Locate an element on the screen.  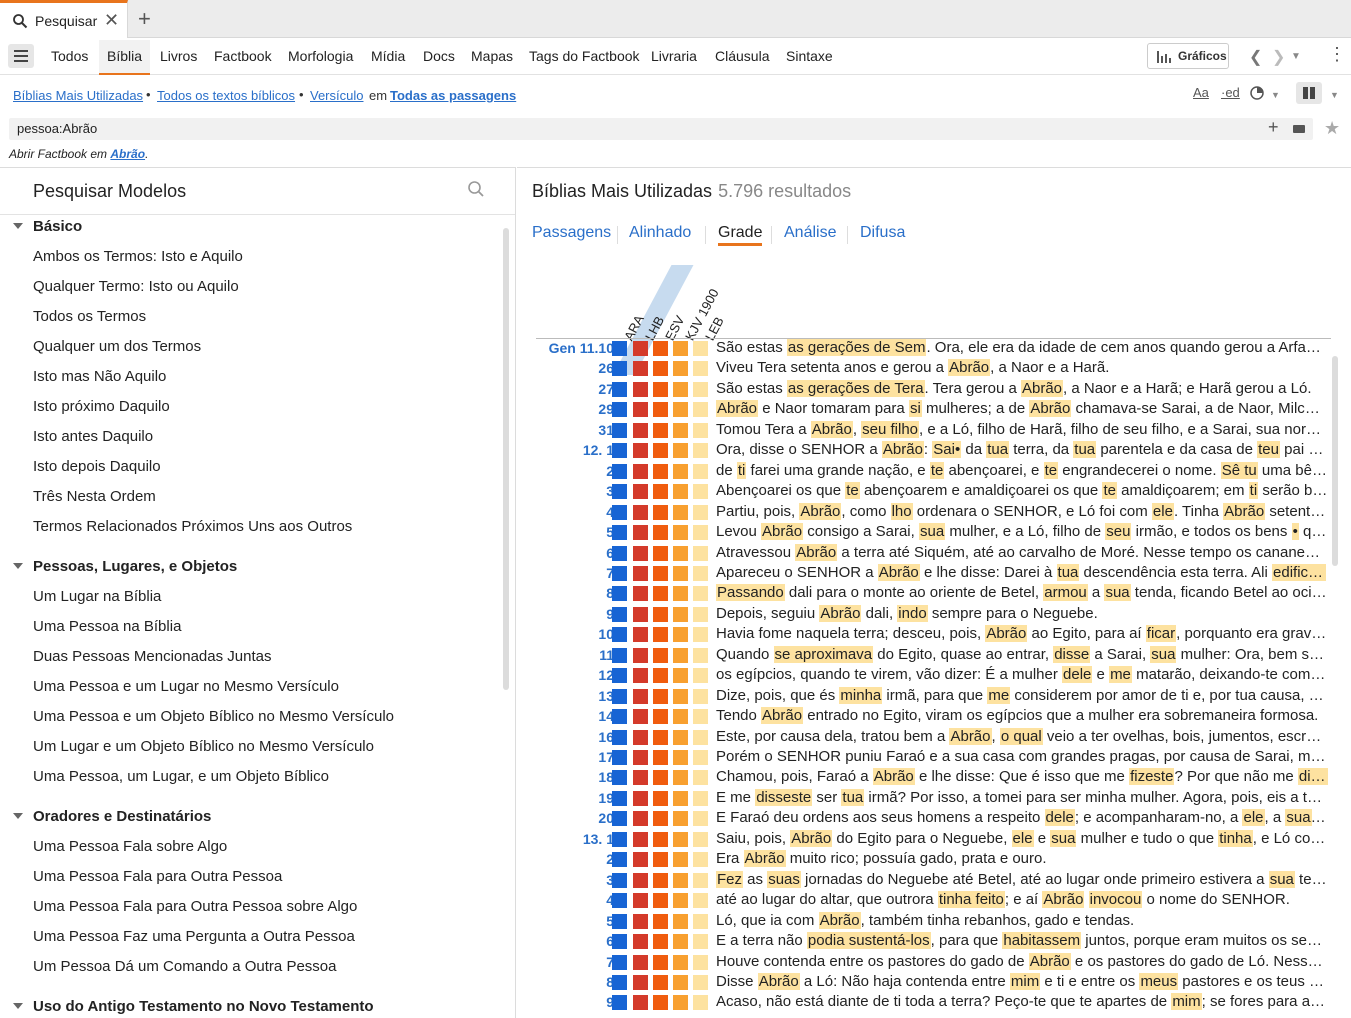
collapse-triangle-icon is located at coordinates (18, 226).